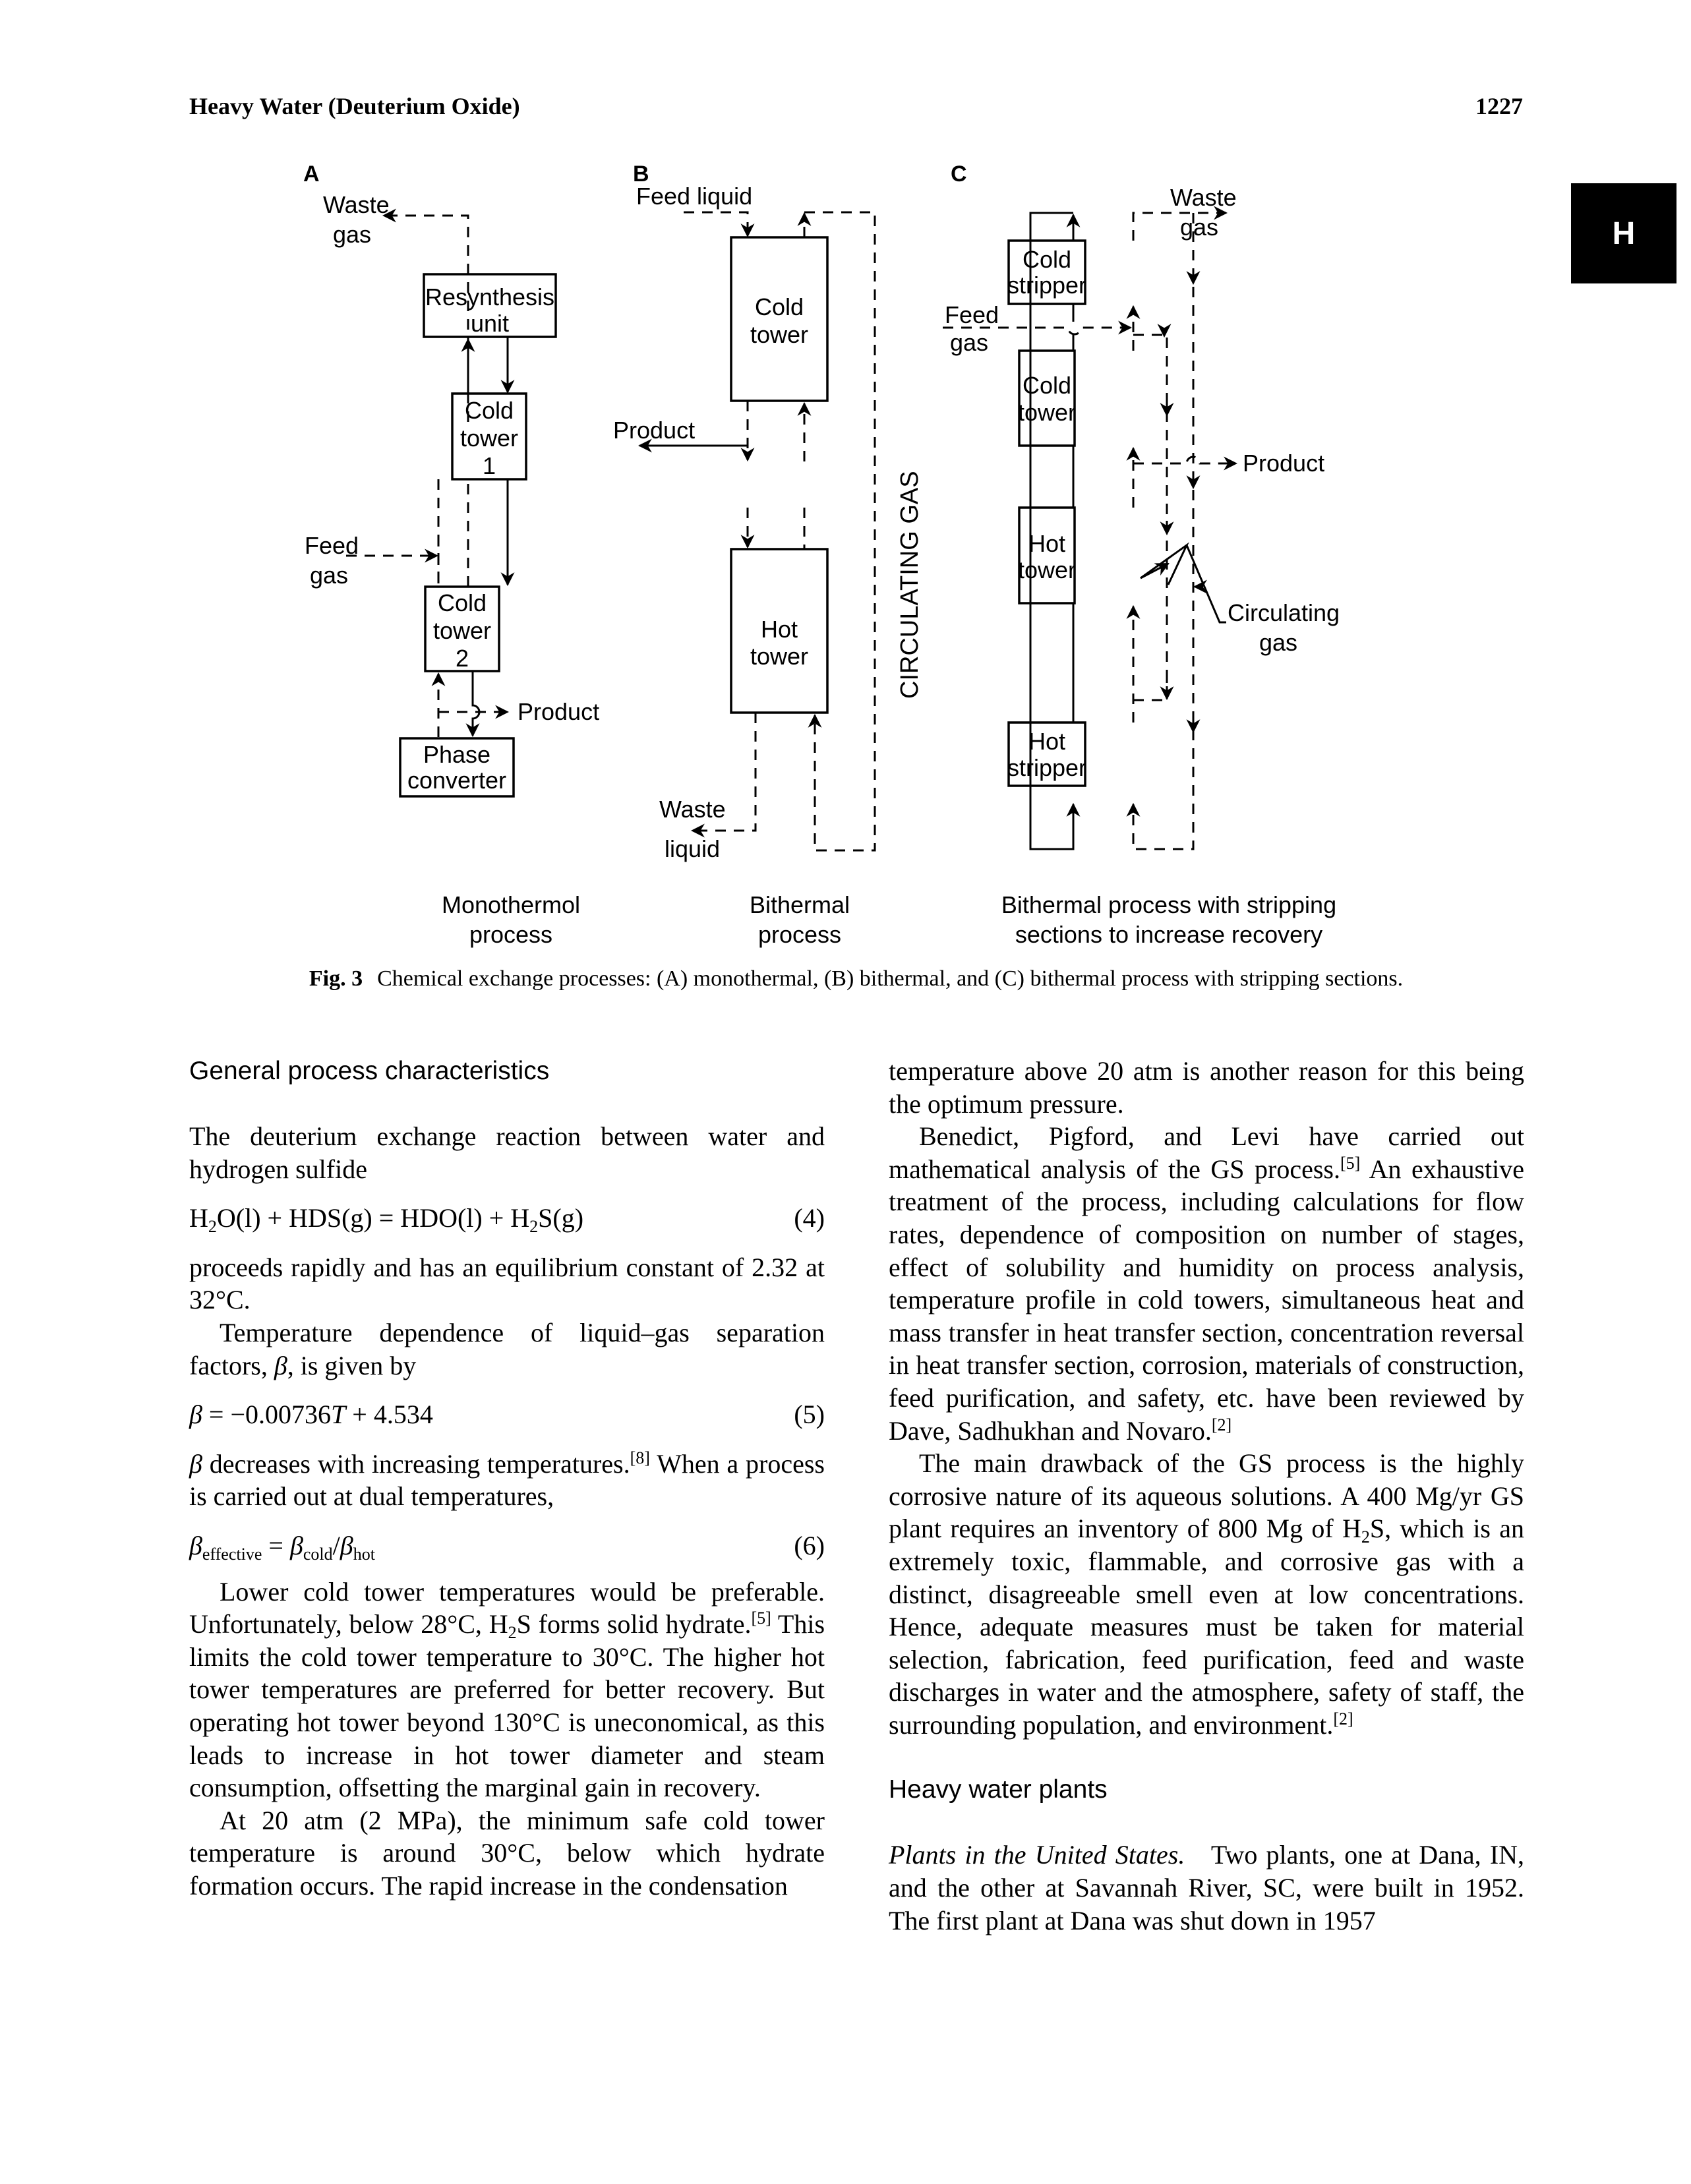 This screenshot has height=2184, width=1691. What do you see at coordinates (1055, 632) in the screenshot?
I see `panel-c-liquid-return` at bounding box center [1055, 632].